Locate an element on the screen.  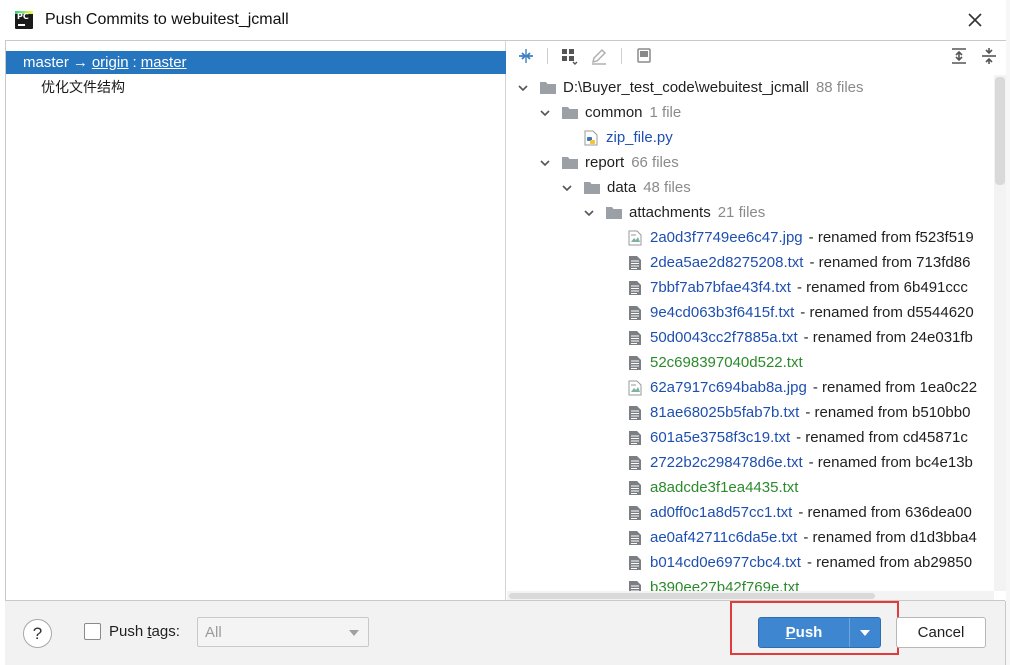
renamed-from-note: - renamed from 713fd86 is located at coordinates (890, 262).